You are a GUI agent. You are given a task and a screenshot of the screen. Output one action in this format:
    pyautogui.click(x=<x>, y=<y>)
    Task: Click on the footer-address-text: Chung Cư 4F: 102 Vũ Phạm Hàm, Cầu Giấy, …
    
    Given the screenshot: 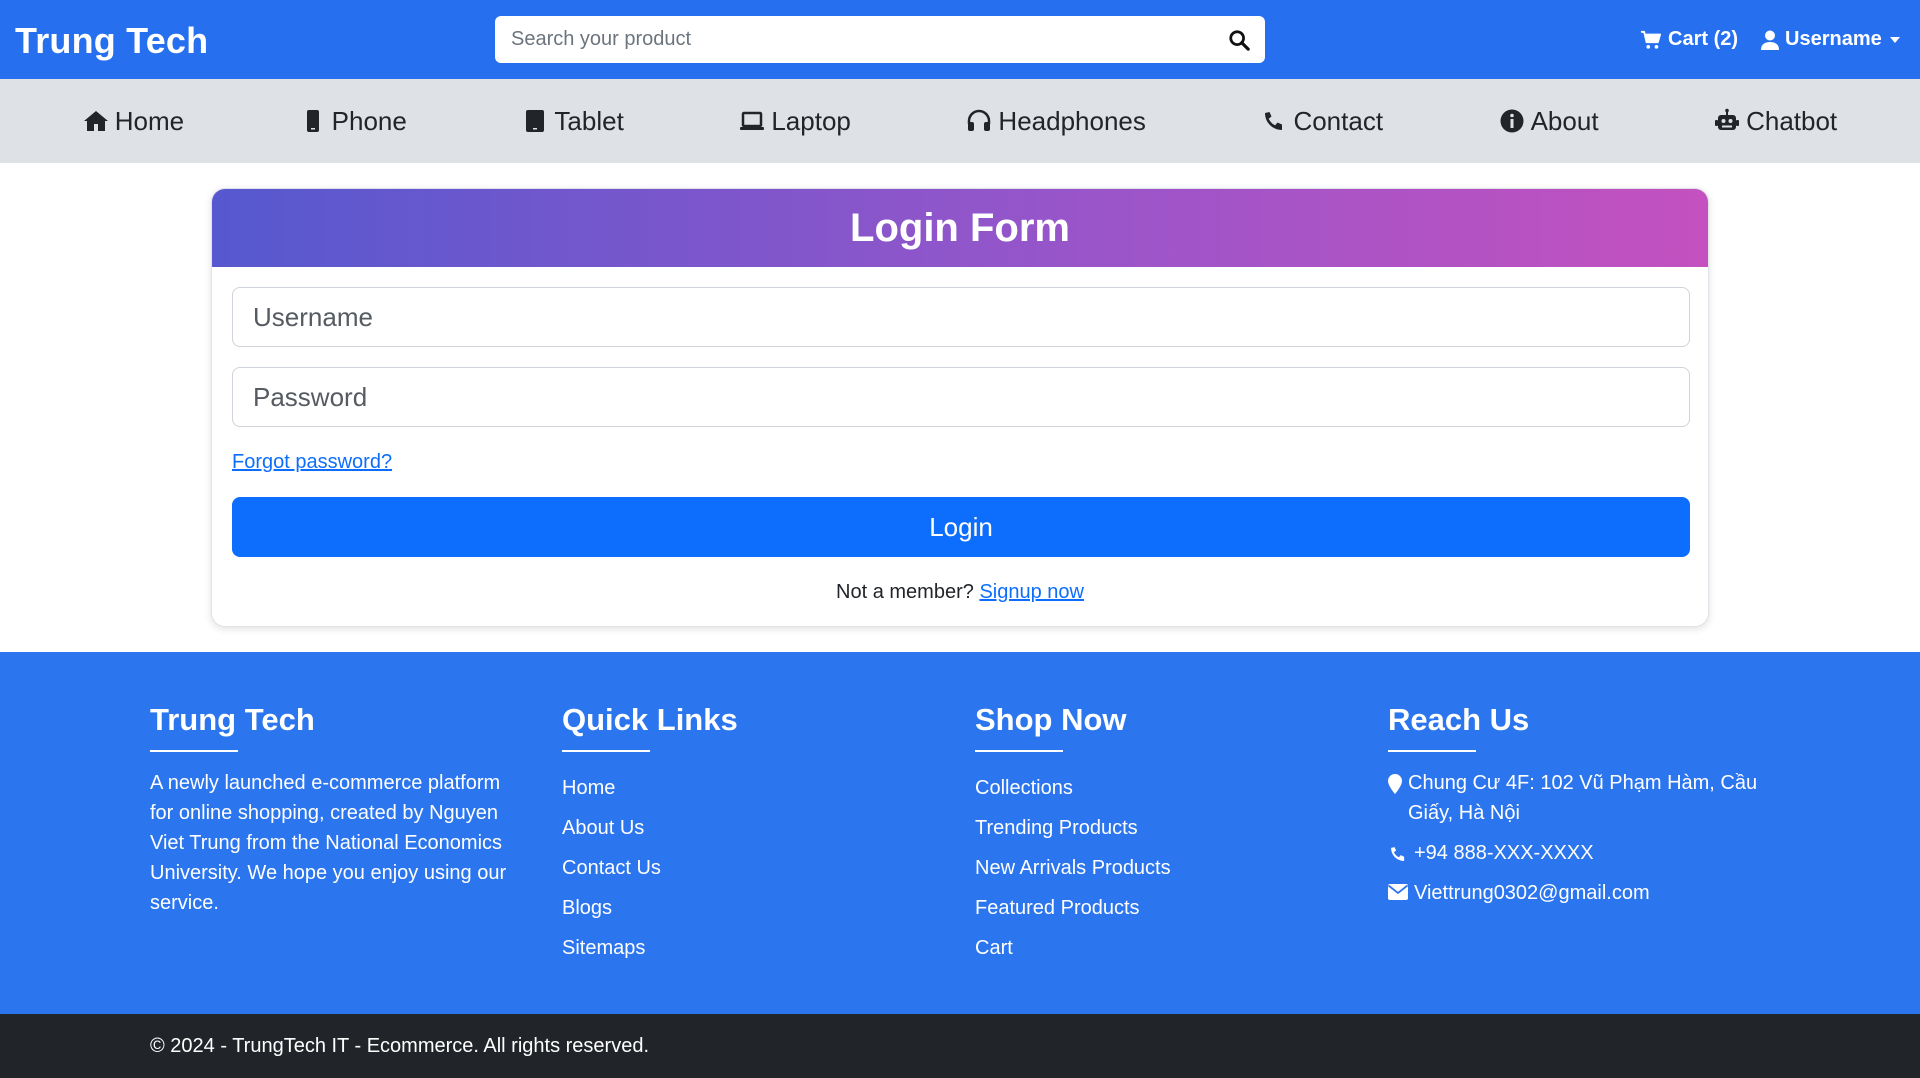 What is the action you would take?
    pyautogui.click(x=1583, y=798)
    